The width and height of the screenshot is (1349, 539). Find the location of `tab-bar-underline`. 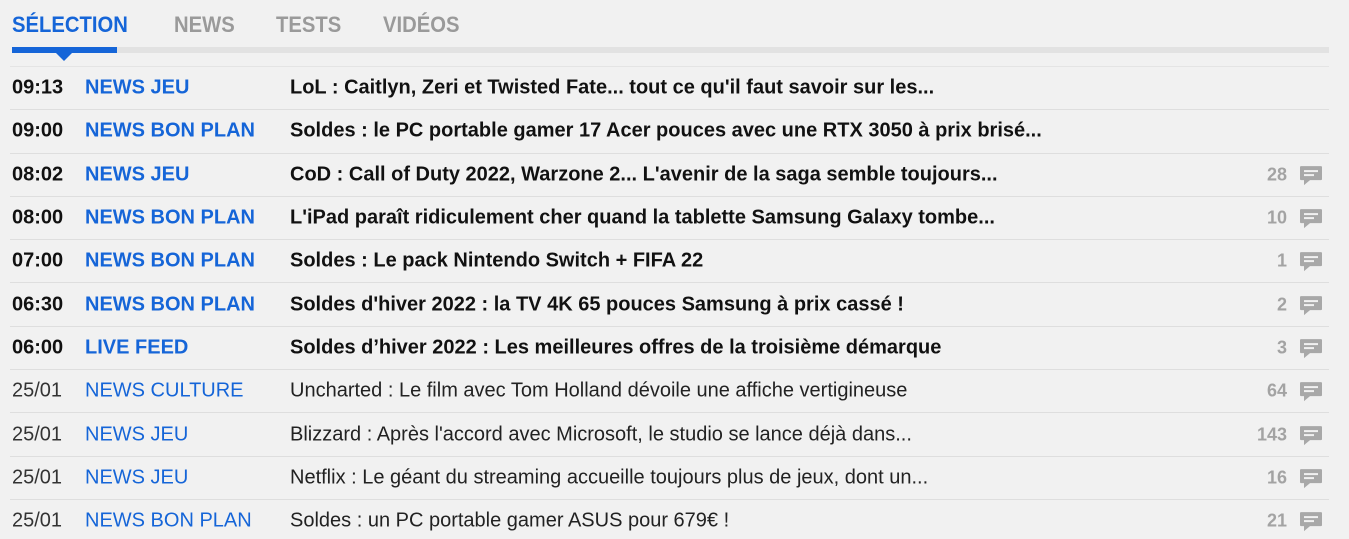

tab-bar-underline is located at coordinates (670, 50).